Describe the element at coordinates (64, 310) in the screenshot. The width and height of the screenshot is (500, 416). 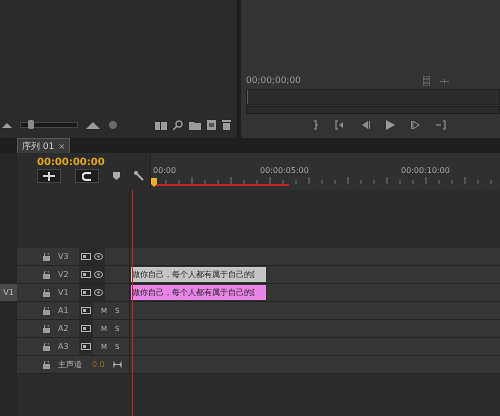
I see `track-target: A1` at that location.